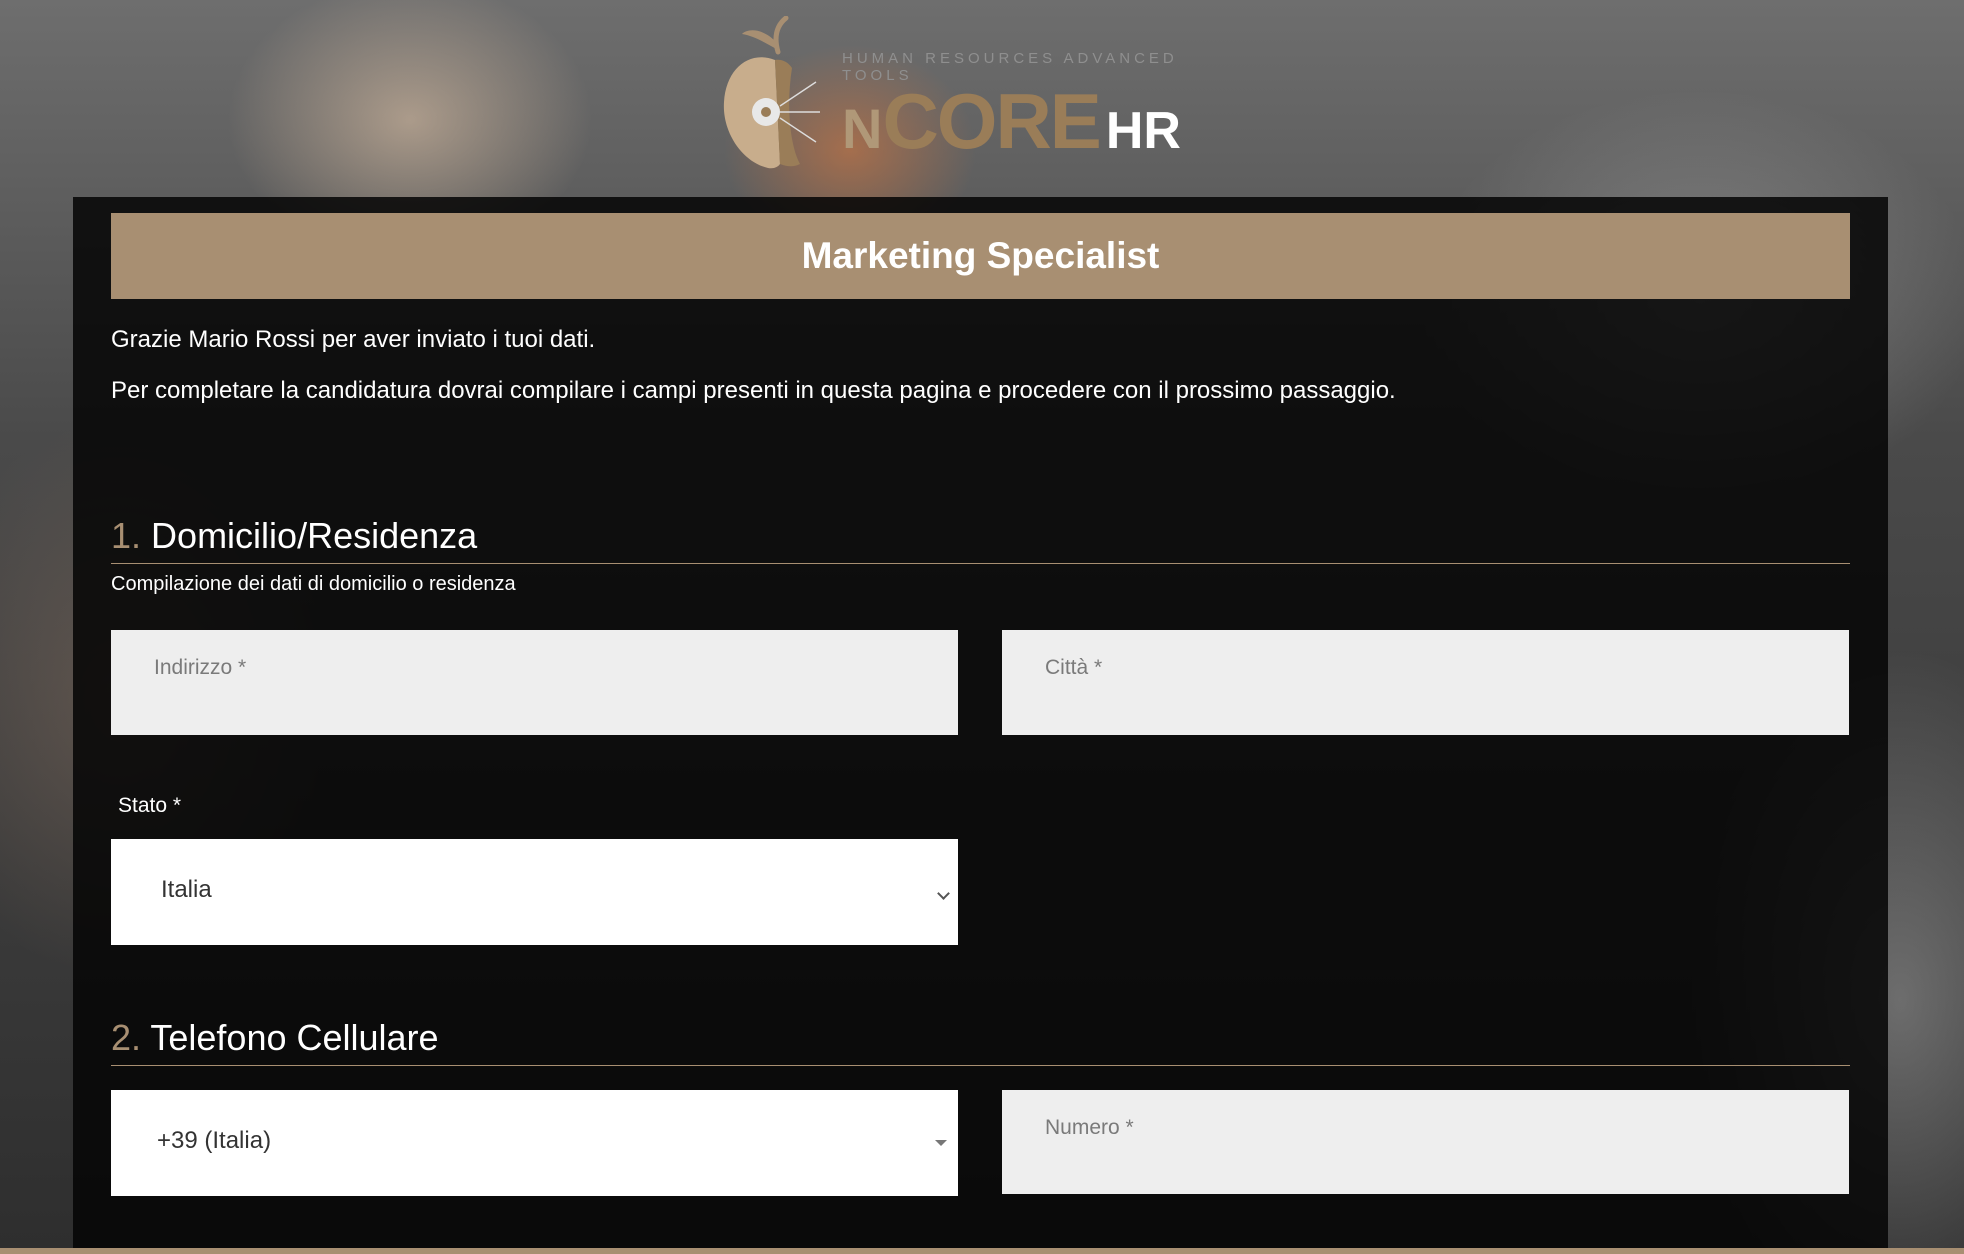  Describe the element at coordinates (1089, 1127) in the screenshot. I see `phone-number-placeholder: Numero *` at that location.